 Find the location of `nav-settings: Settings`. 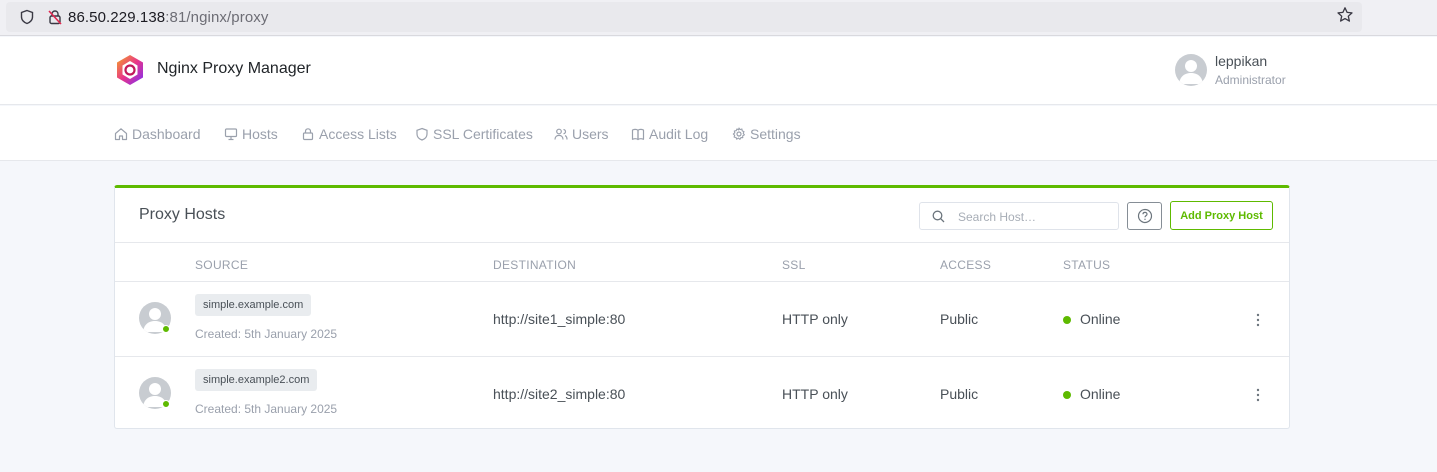

nav-settings: Settings is located at coordinates (766, 134).